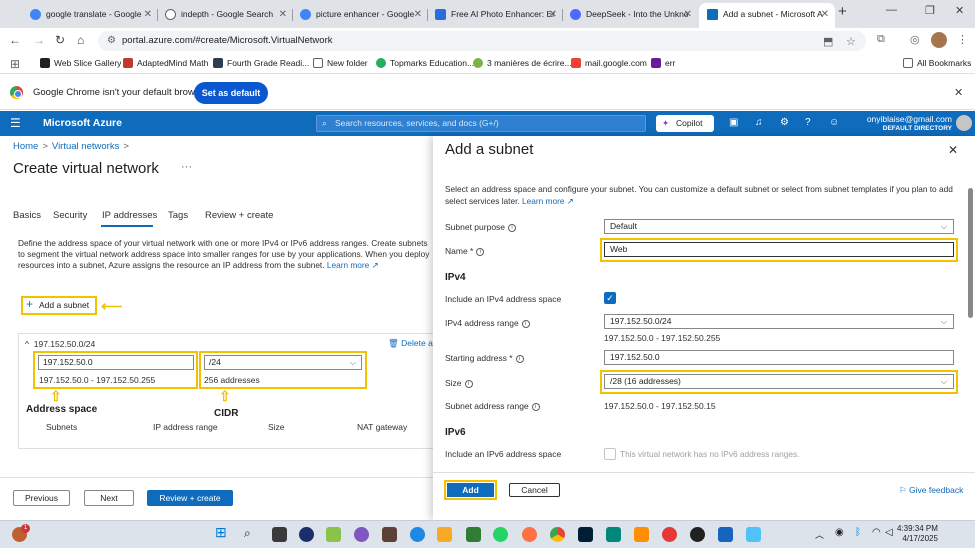 This screenshot has width=975, height=548. I want to click on reload-icon: ↻, so click(60, 40).